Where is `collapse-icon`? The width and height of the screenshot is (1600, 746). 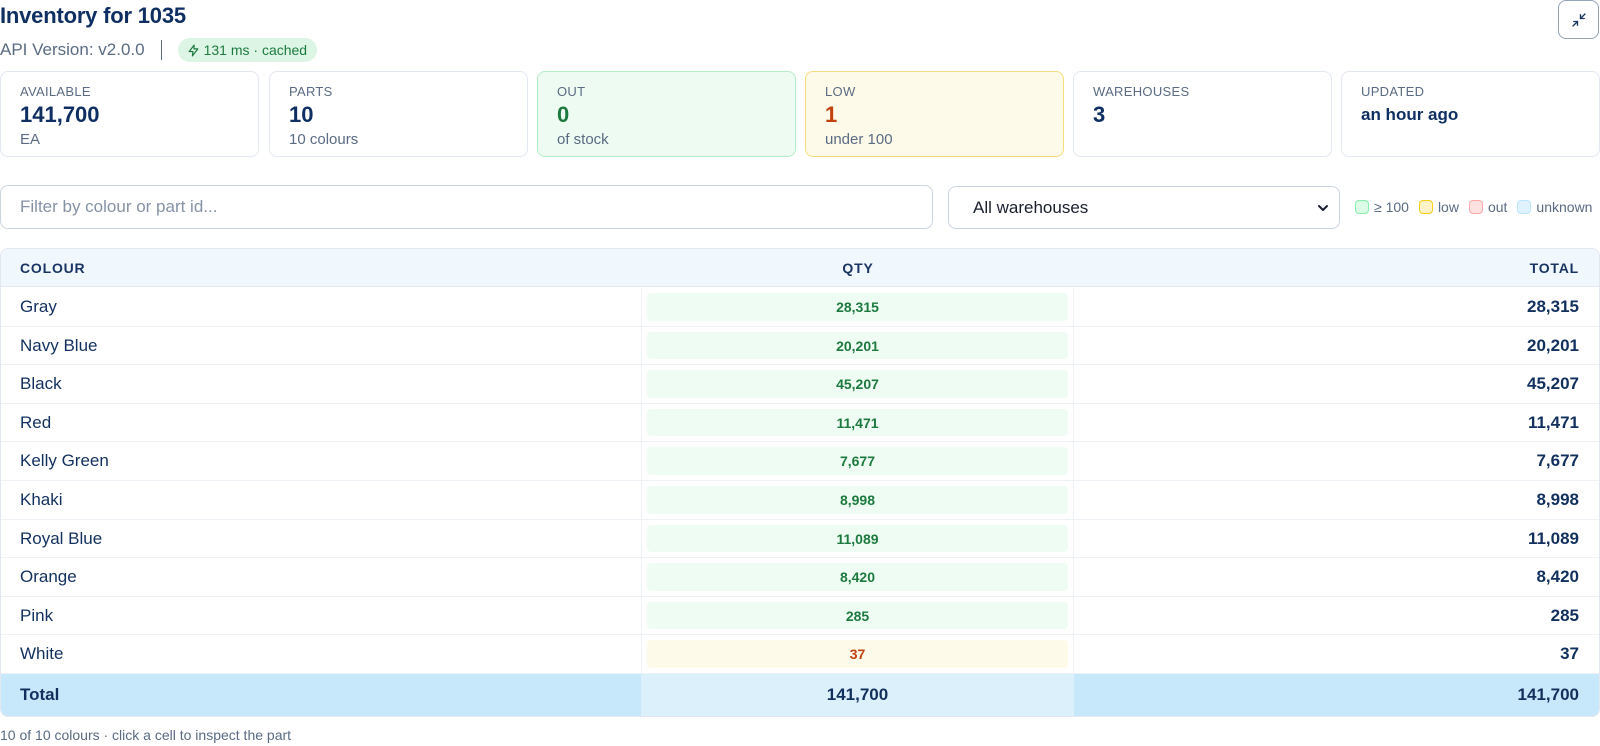
collapse-icon is located at coordinates (1578, 19).